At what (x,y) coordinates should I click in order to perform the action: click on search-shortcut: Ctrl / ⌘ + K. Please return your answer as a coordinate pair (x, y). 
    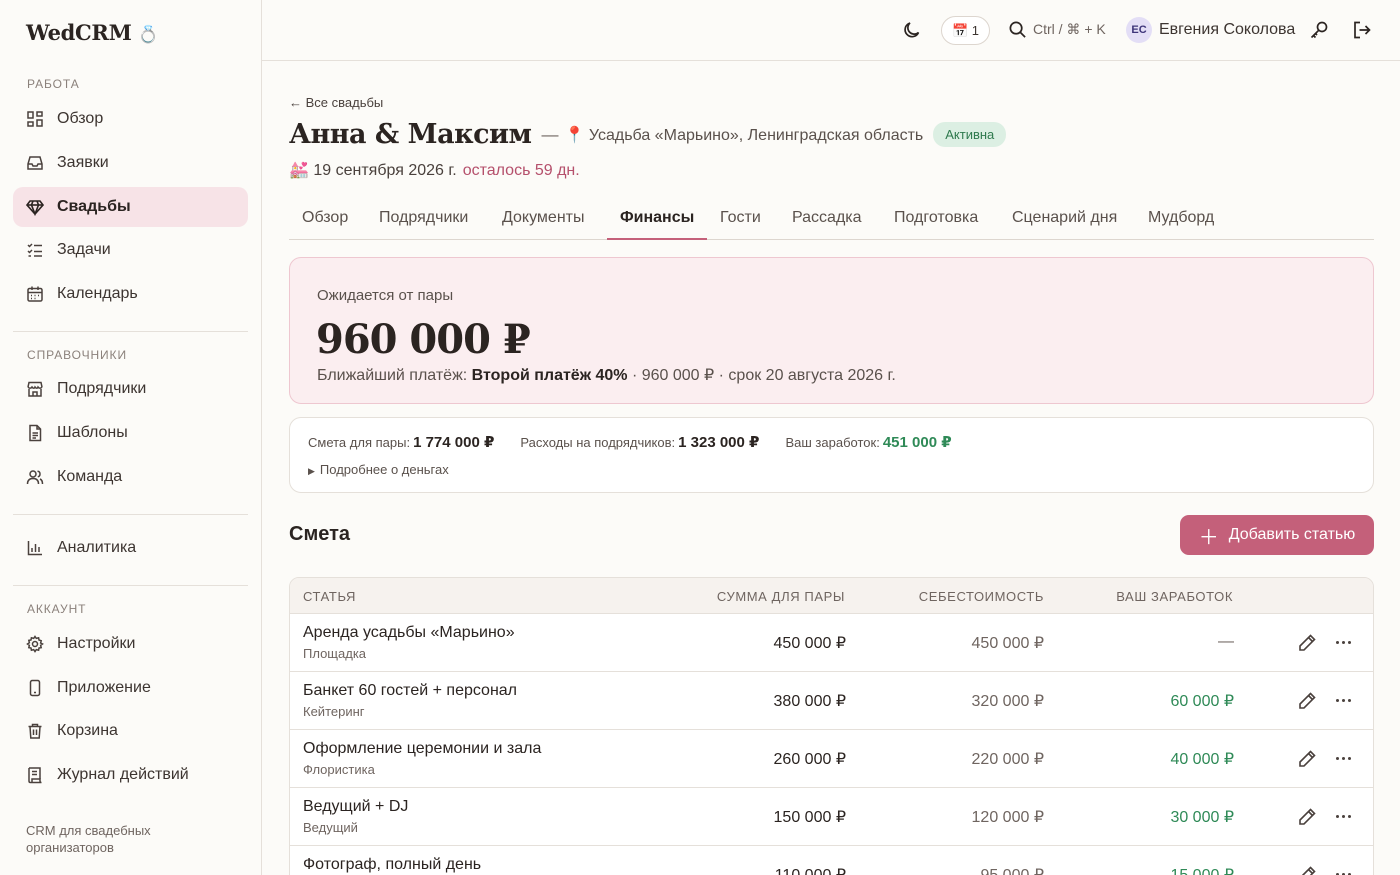
    Looking at the image, I should click on (1057, 29).